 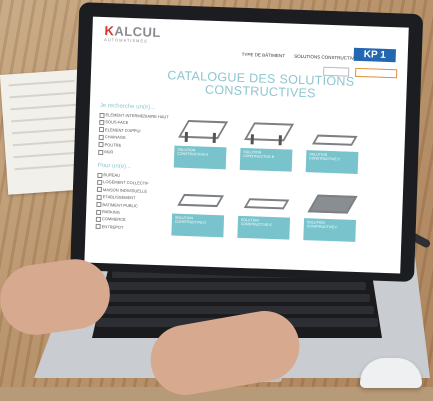 I want to click on block-image, so click(x=331, y=202).